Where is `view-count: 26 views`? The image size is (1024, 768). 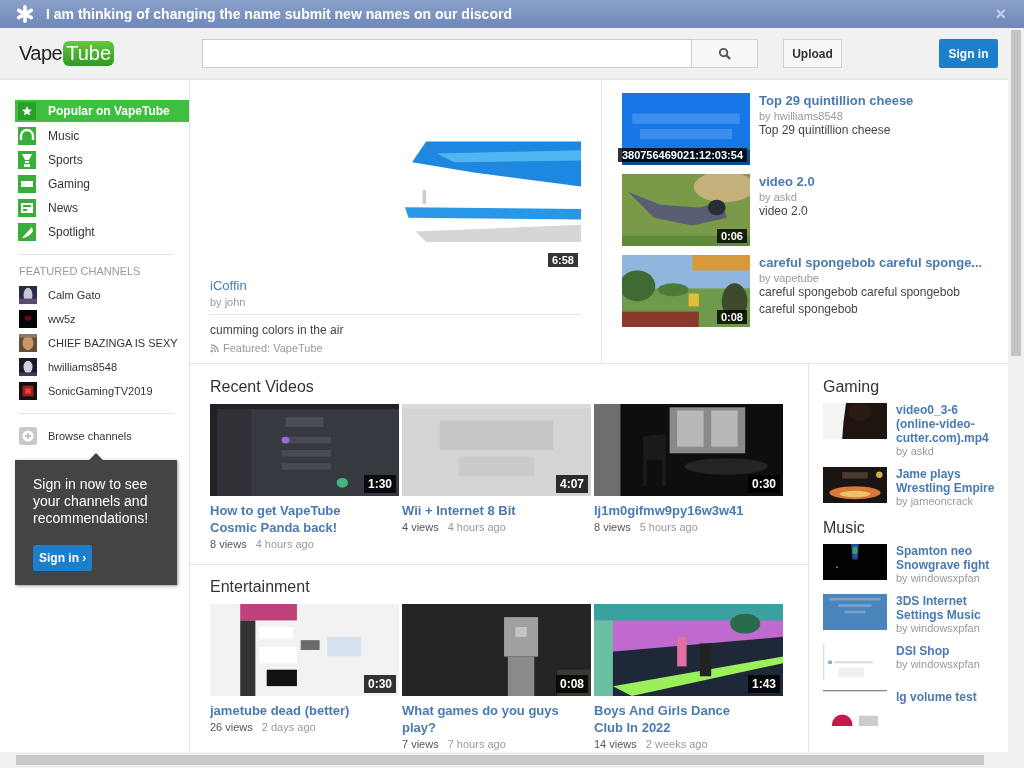 view-count: 26 views is located at coordinates (231, 727).